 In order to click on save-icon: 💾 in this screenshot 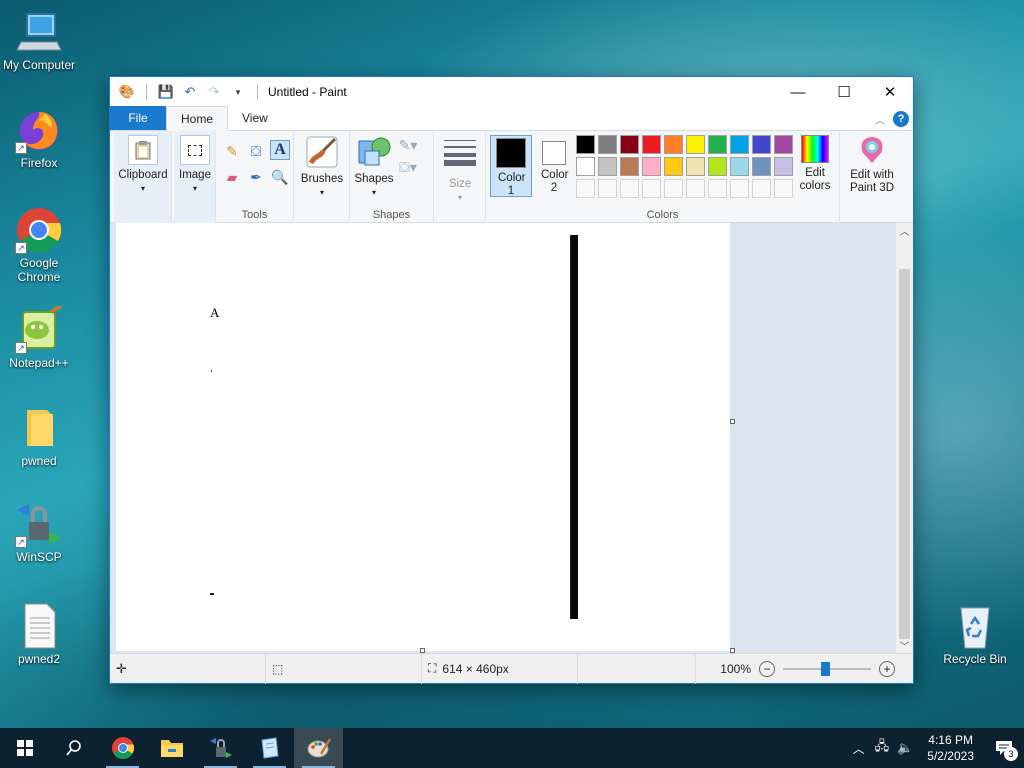, I will do `click(166, 92)`.